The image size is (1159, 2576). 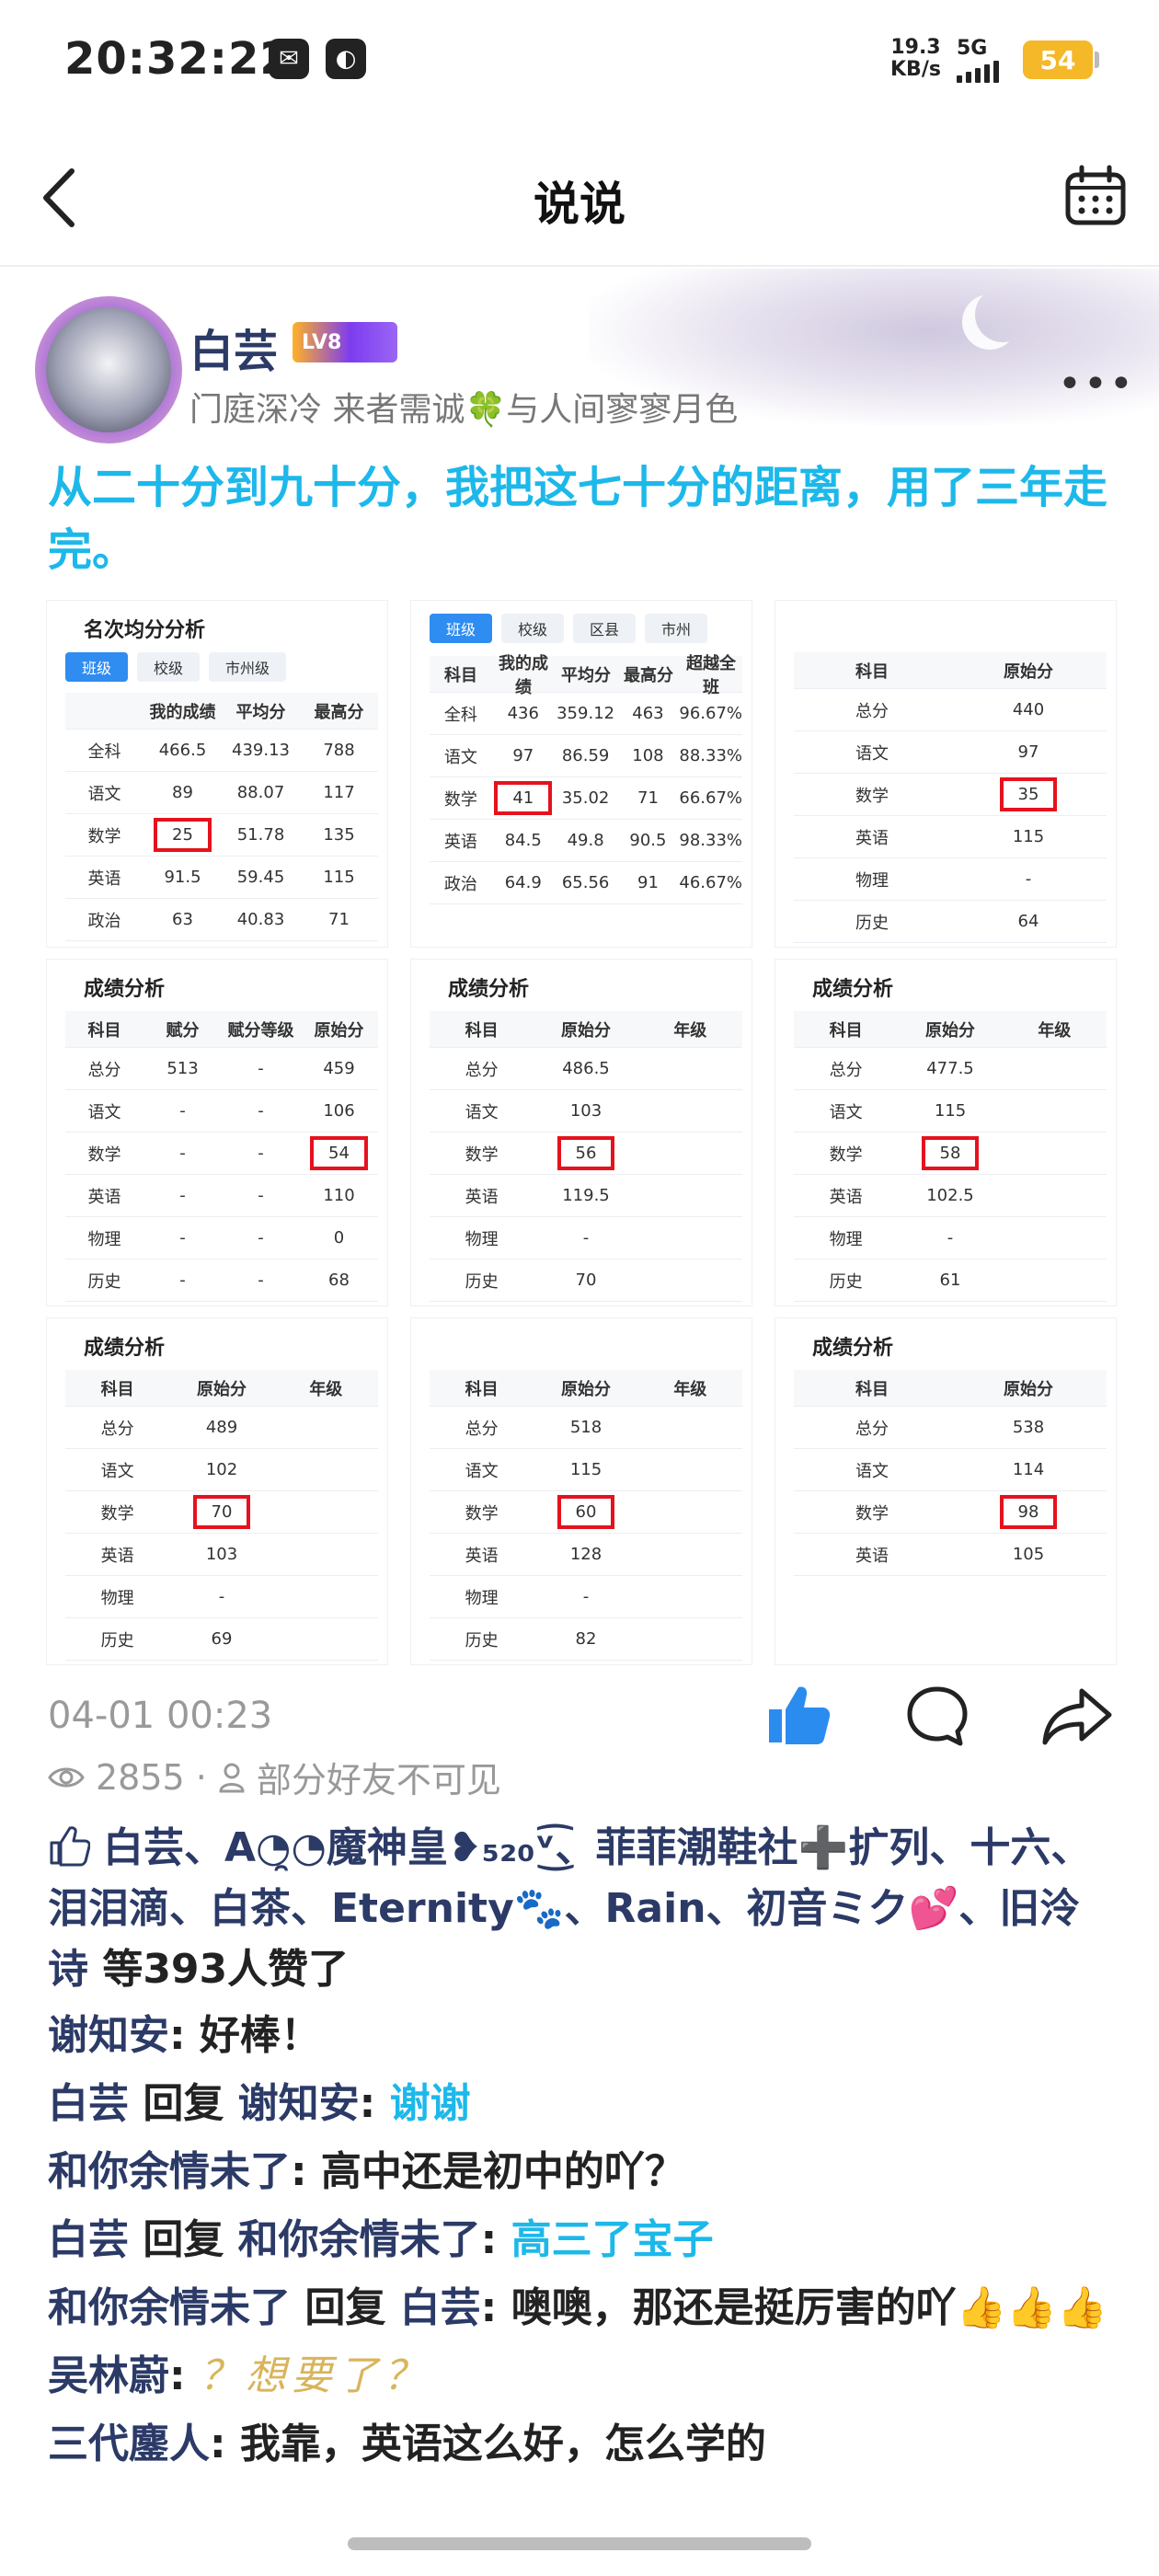 What do you see at coordinates (872, 671) in the screenshot?
I see `score-header-cell: 科目` at bounding box center [872, 671].